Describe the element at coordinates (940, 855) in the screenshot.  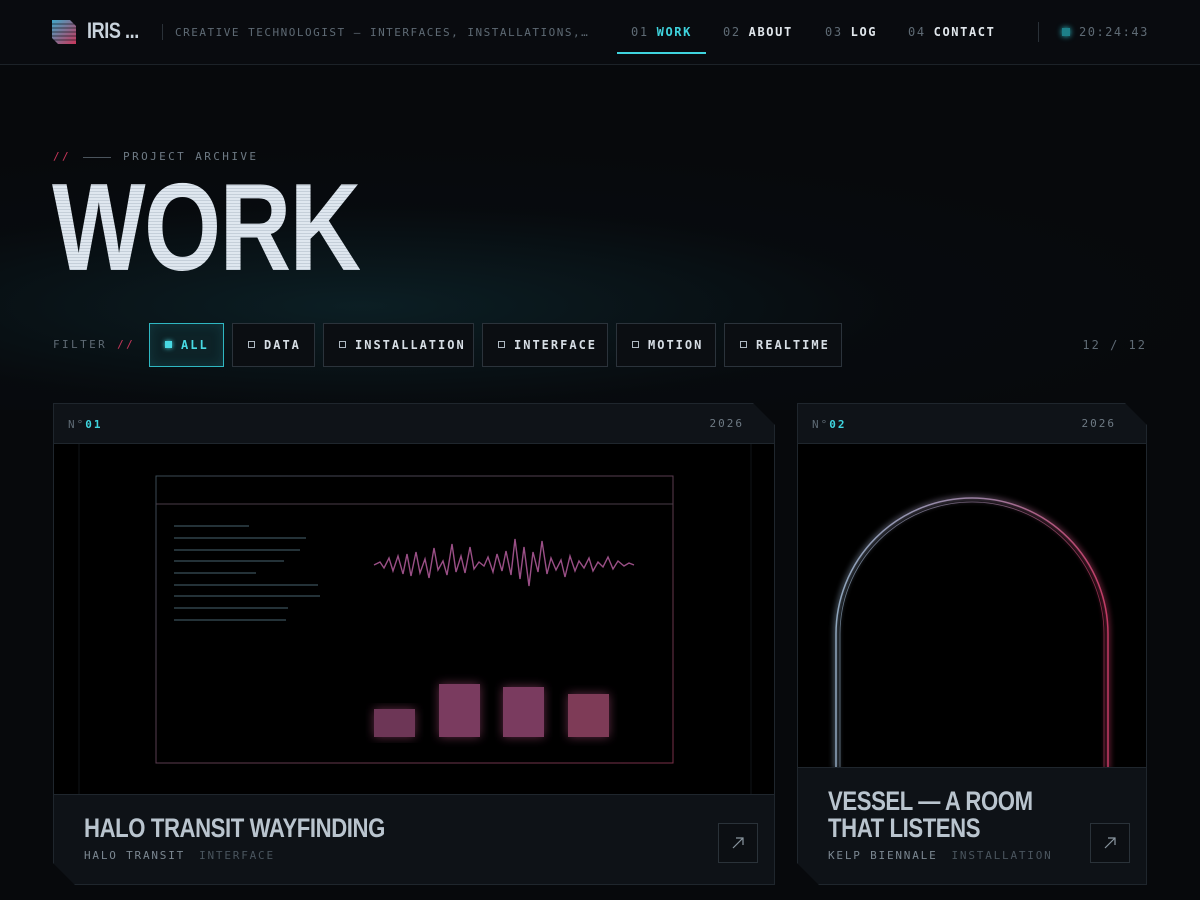
I see `card-meta: KELP BIENNALE INSTALLATION` at that location.